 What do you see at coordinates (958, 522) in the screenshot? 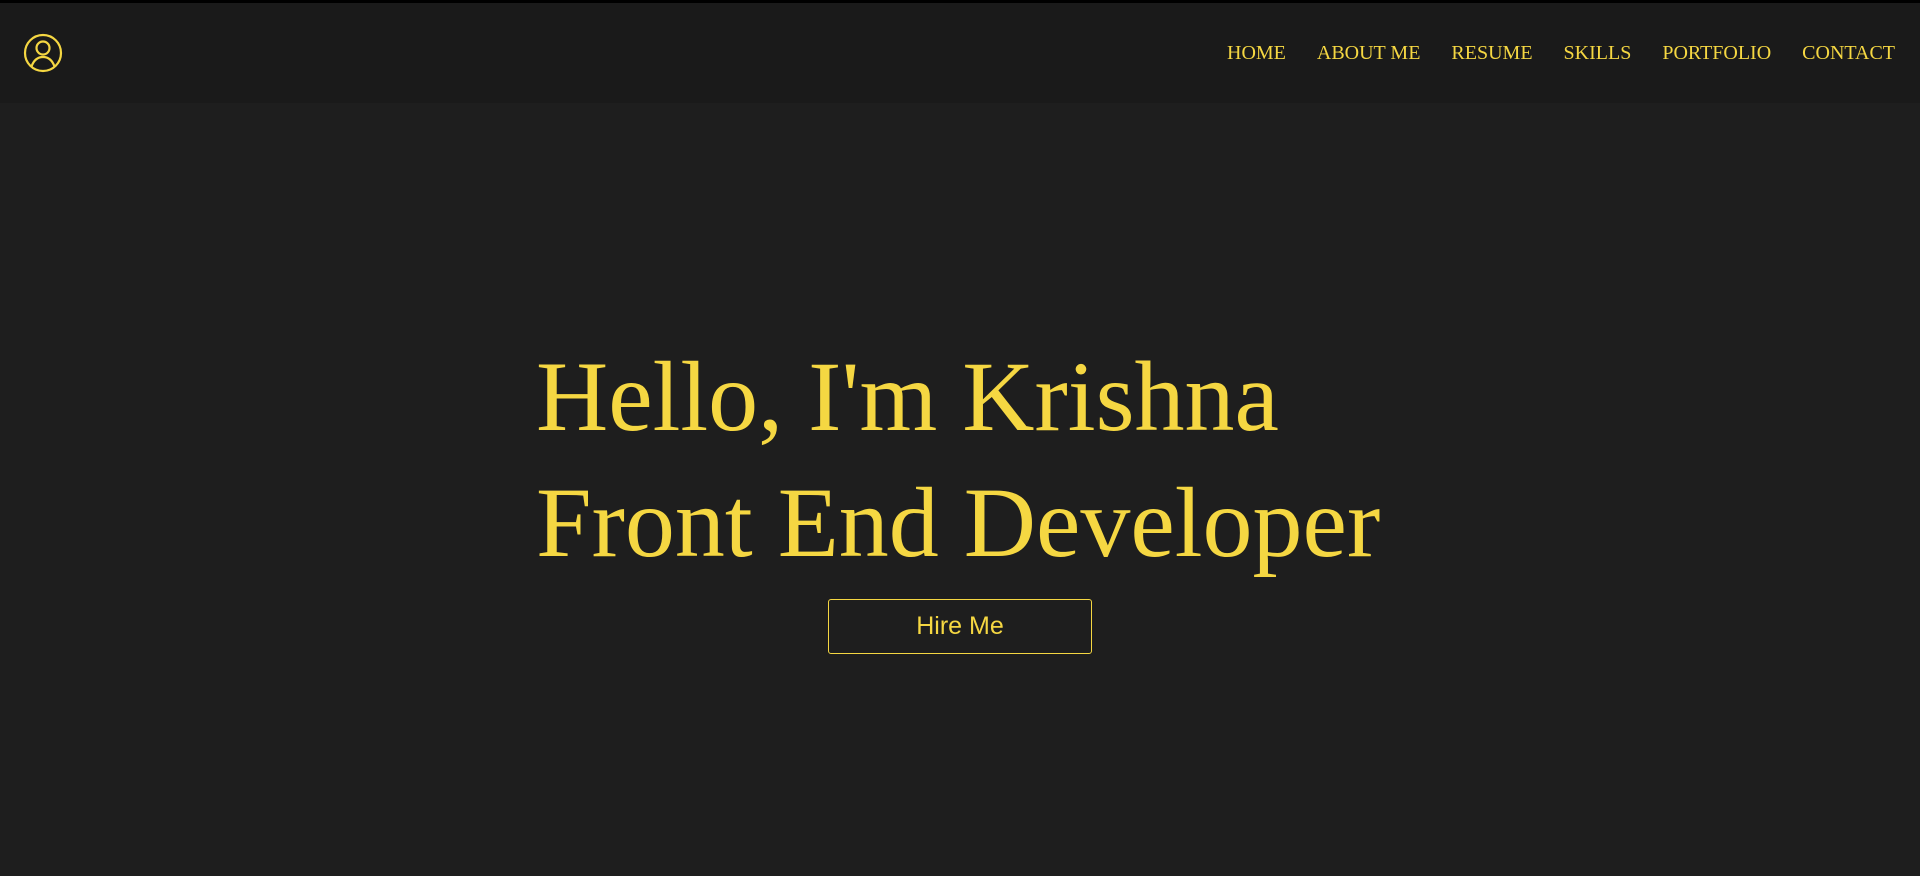
I see `hero-role: Front End Developer` at bounding box center [958, 522].